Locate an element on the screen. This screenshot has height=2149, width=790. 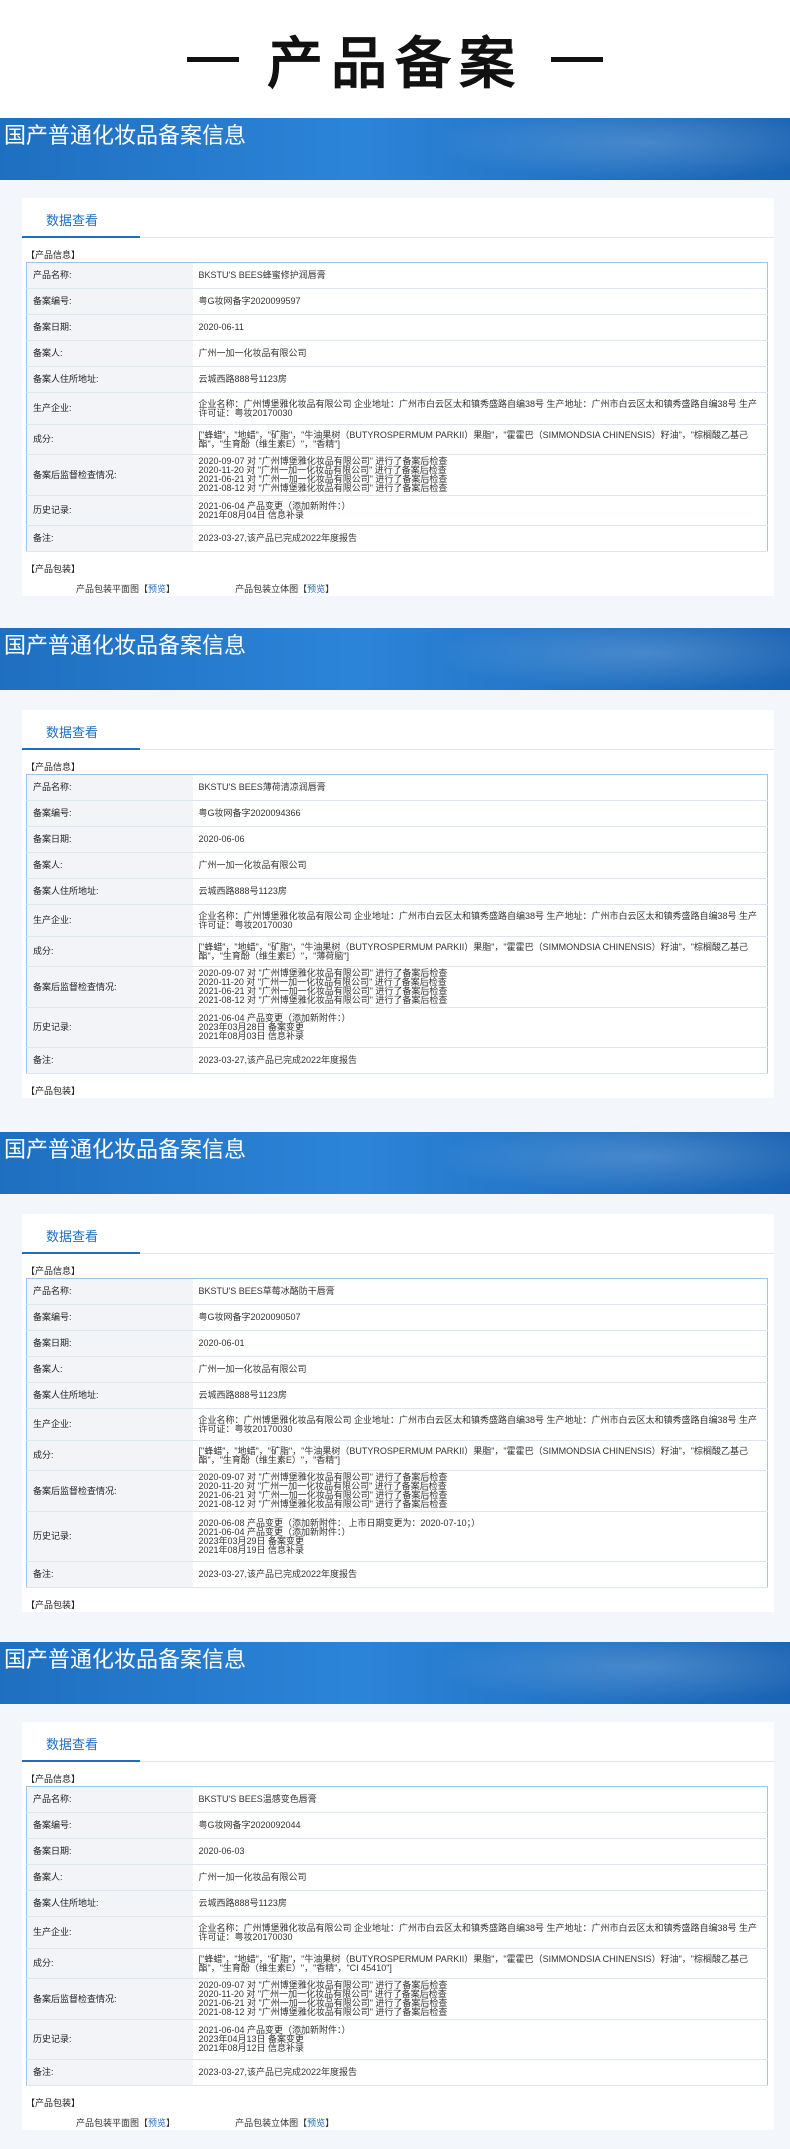
banner-title: 国产普通化妆品备案信息 is located at coordinates (125, 645).